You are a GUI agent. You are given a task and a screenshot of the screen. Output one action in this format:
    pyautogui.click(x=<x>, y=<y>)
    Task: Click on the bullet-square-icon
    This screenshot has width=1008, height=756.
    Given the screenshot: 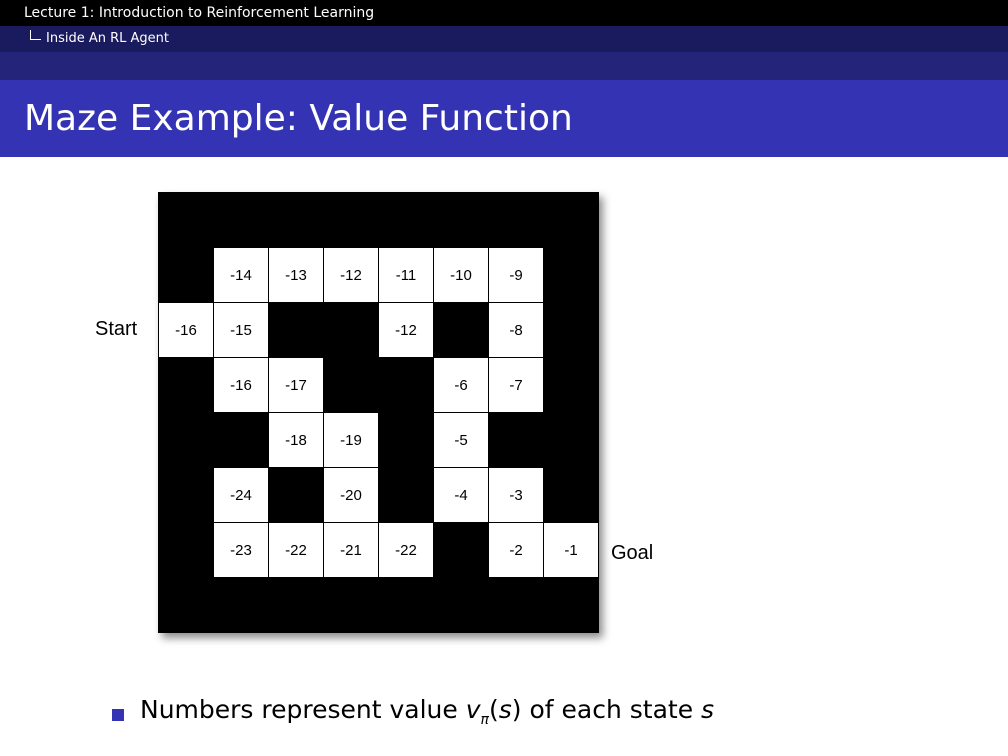 What is the action you would take?
    pyautogui.click(x=118, y=715)
    